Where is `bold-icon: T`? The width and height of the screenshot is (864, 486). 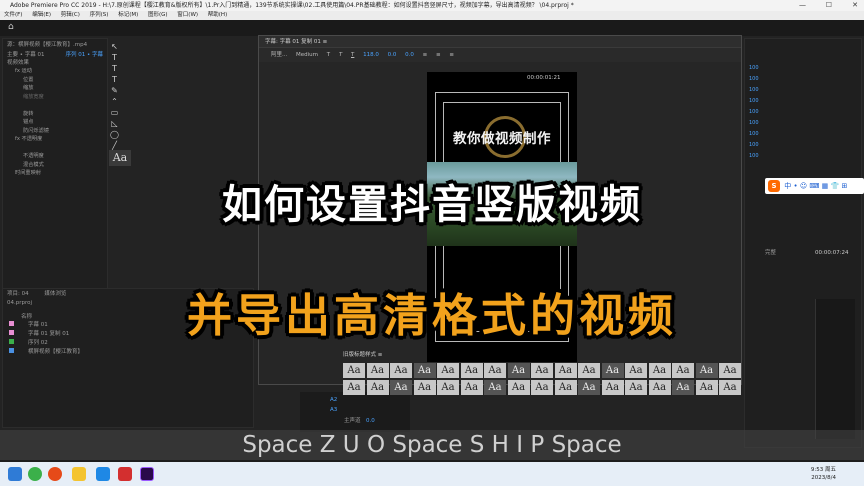
bold-icon: T is located at coordinates (328, 55).